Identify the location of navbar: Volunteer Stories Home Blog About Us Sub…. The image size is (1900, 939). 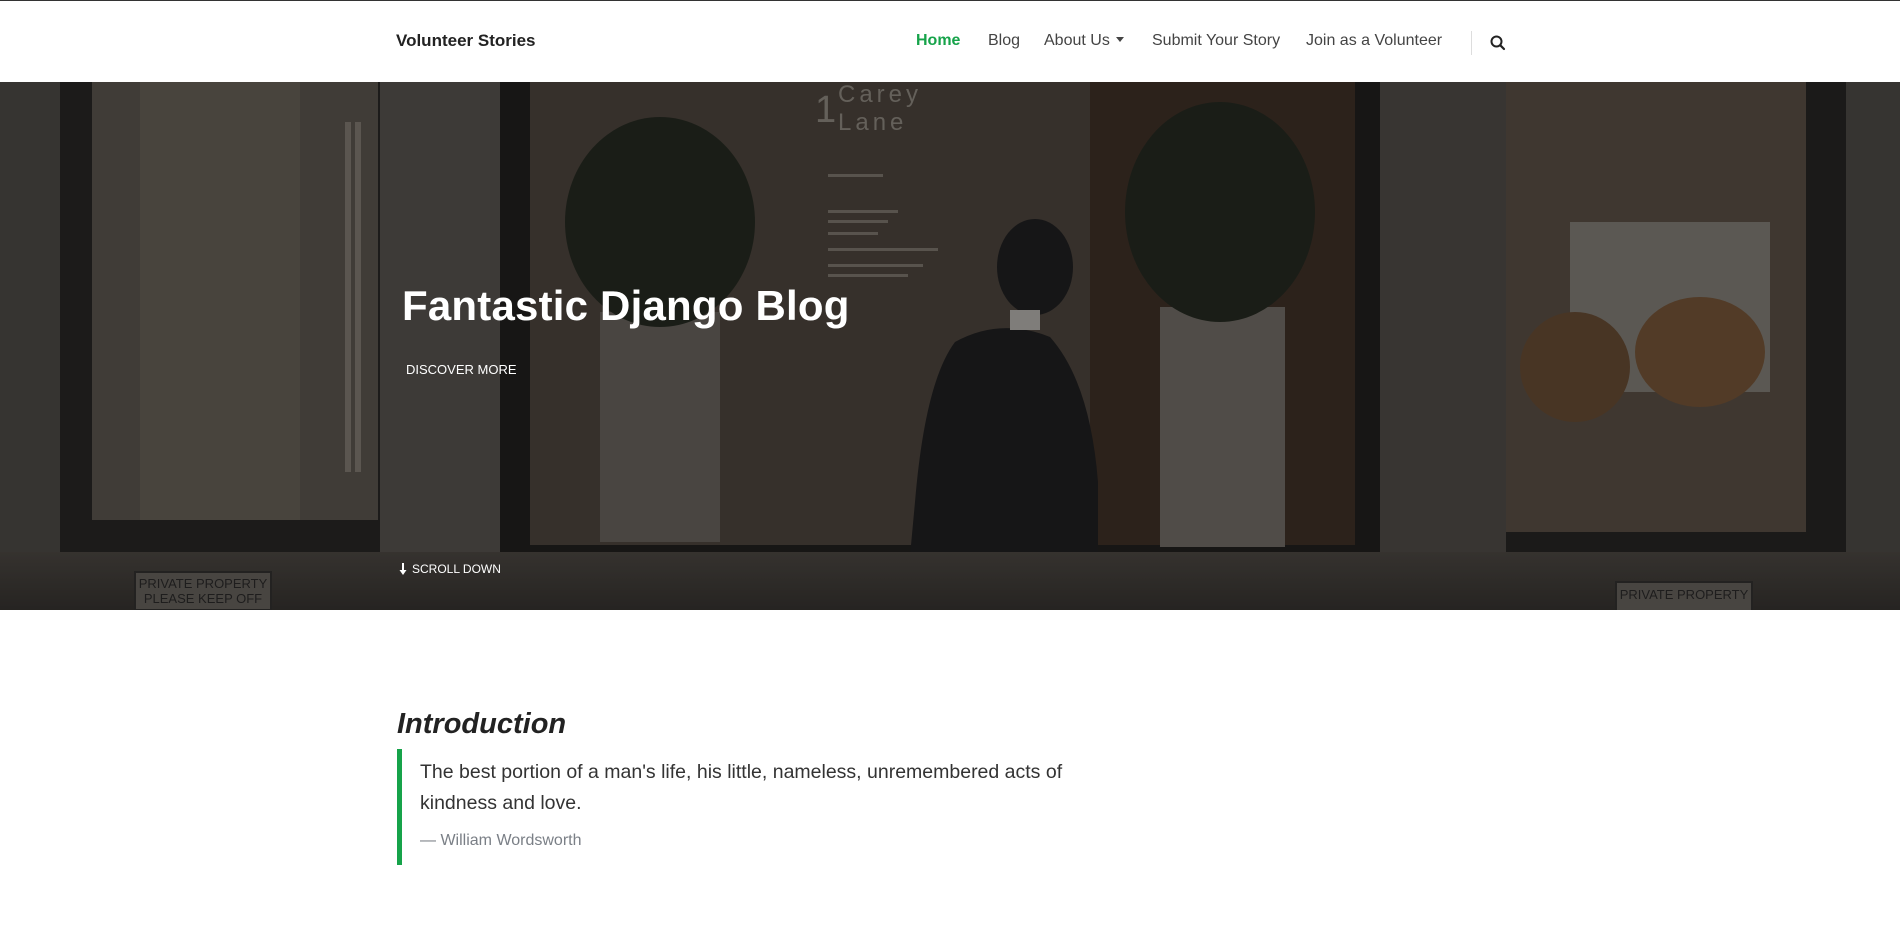
(950, 41).